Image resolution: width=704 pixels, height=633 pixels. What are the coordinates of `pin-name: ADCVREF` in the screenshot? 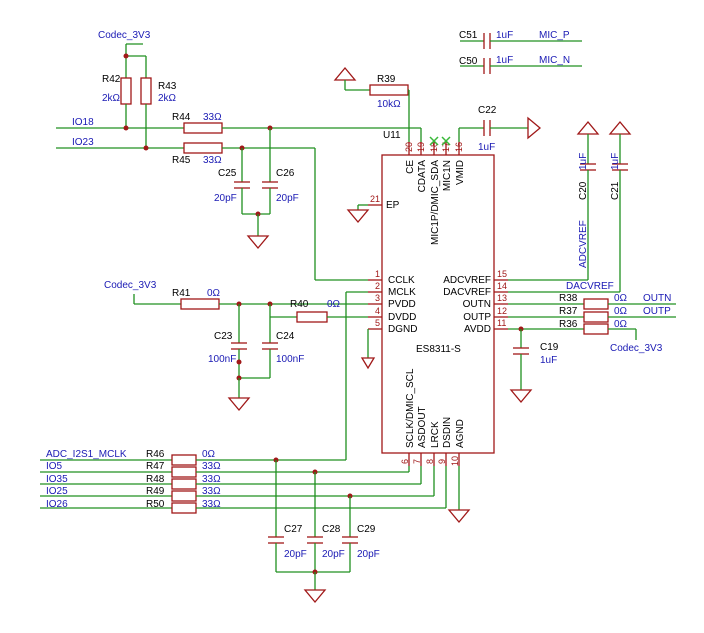 It's located at (467, 280).